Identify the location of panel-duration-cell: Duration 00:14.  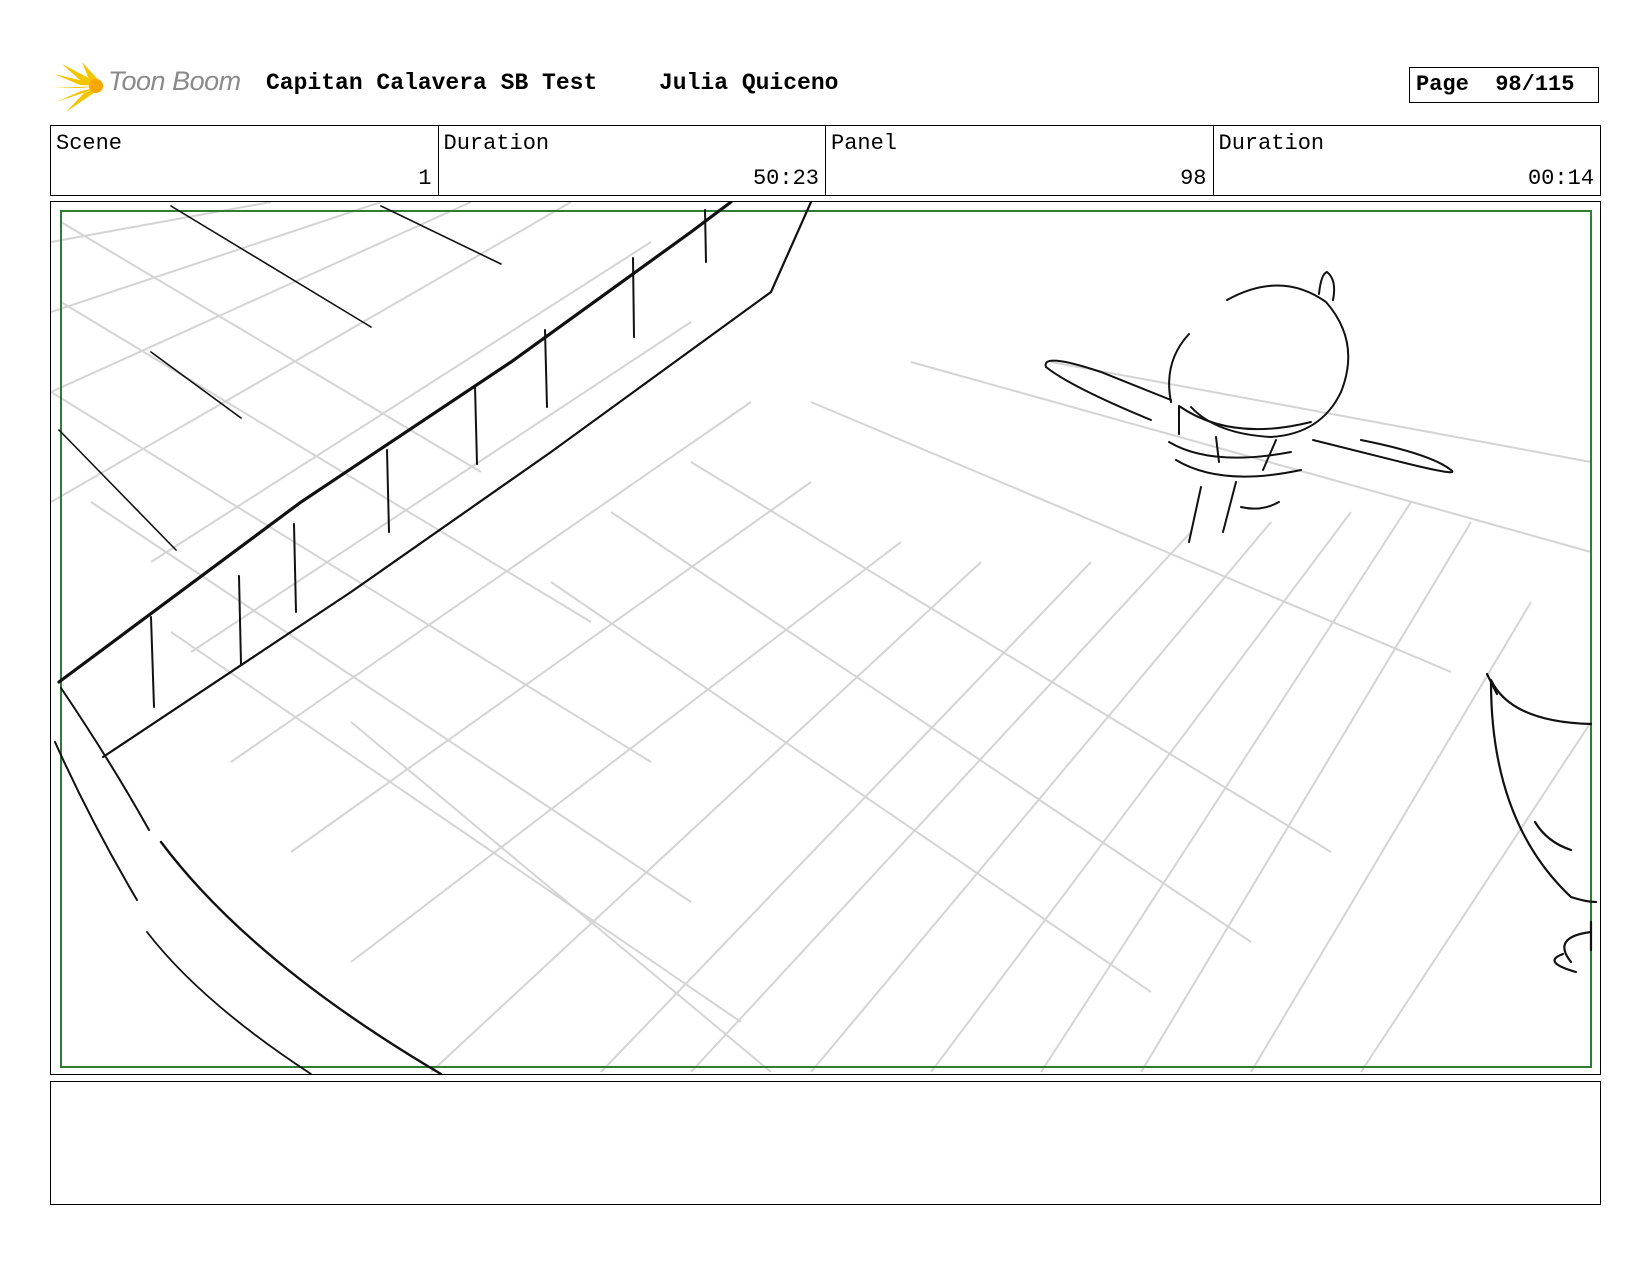
(1407, 160).